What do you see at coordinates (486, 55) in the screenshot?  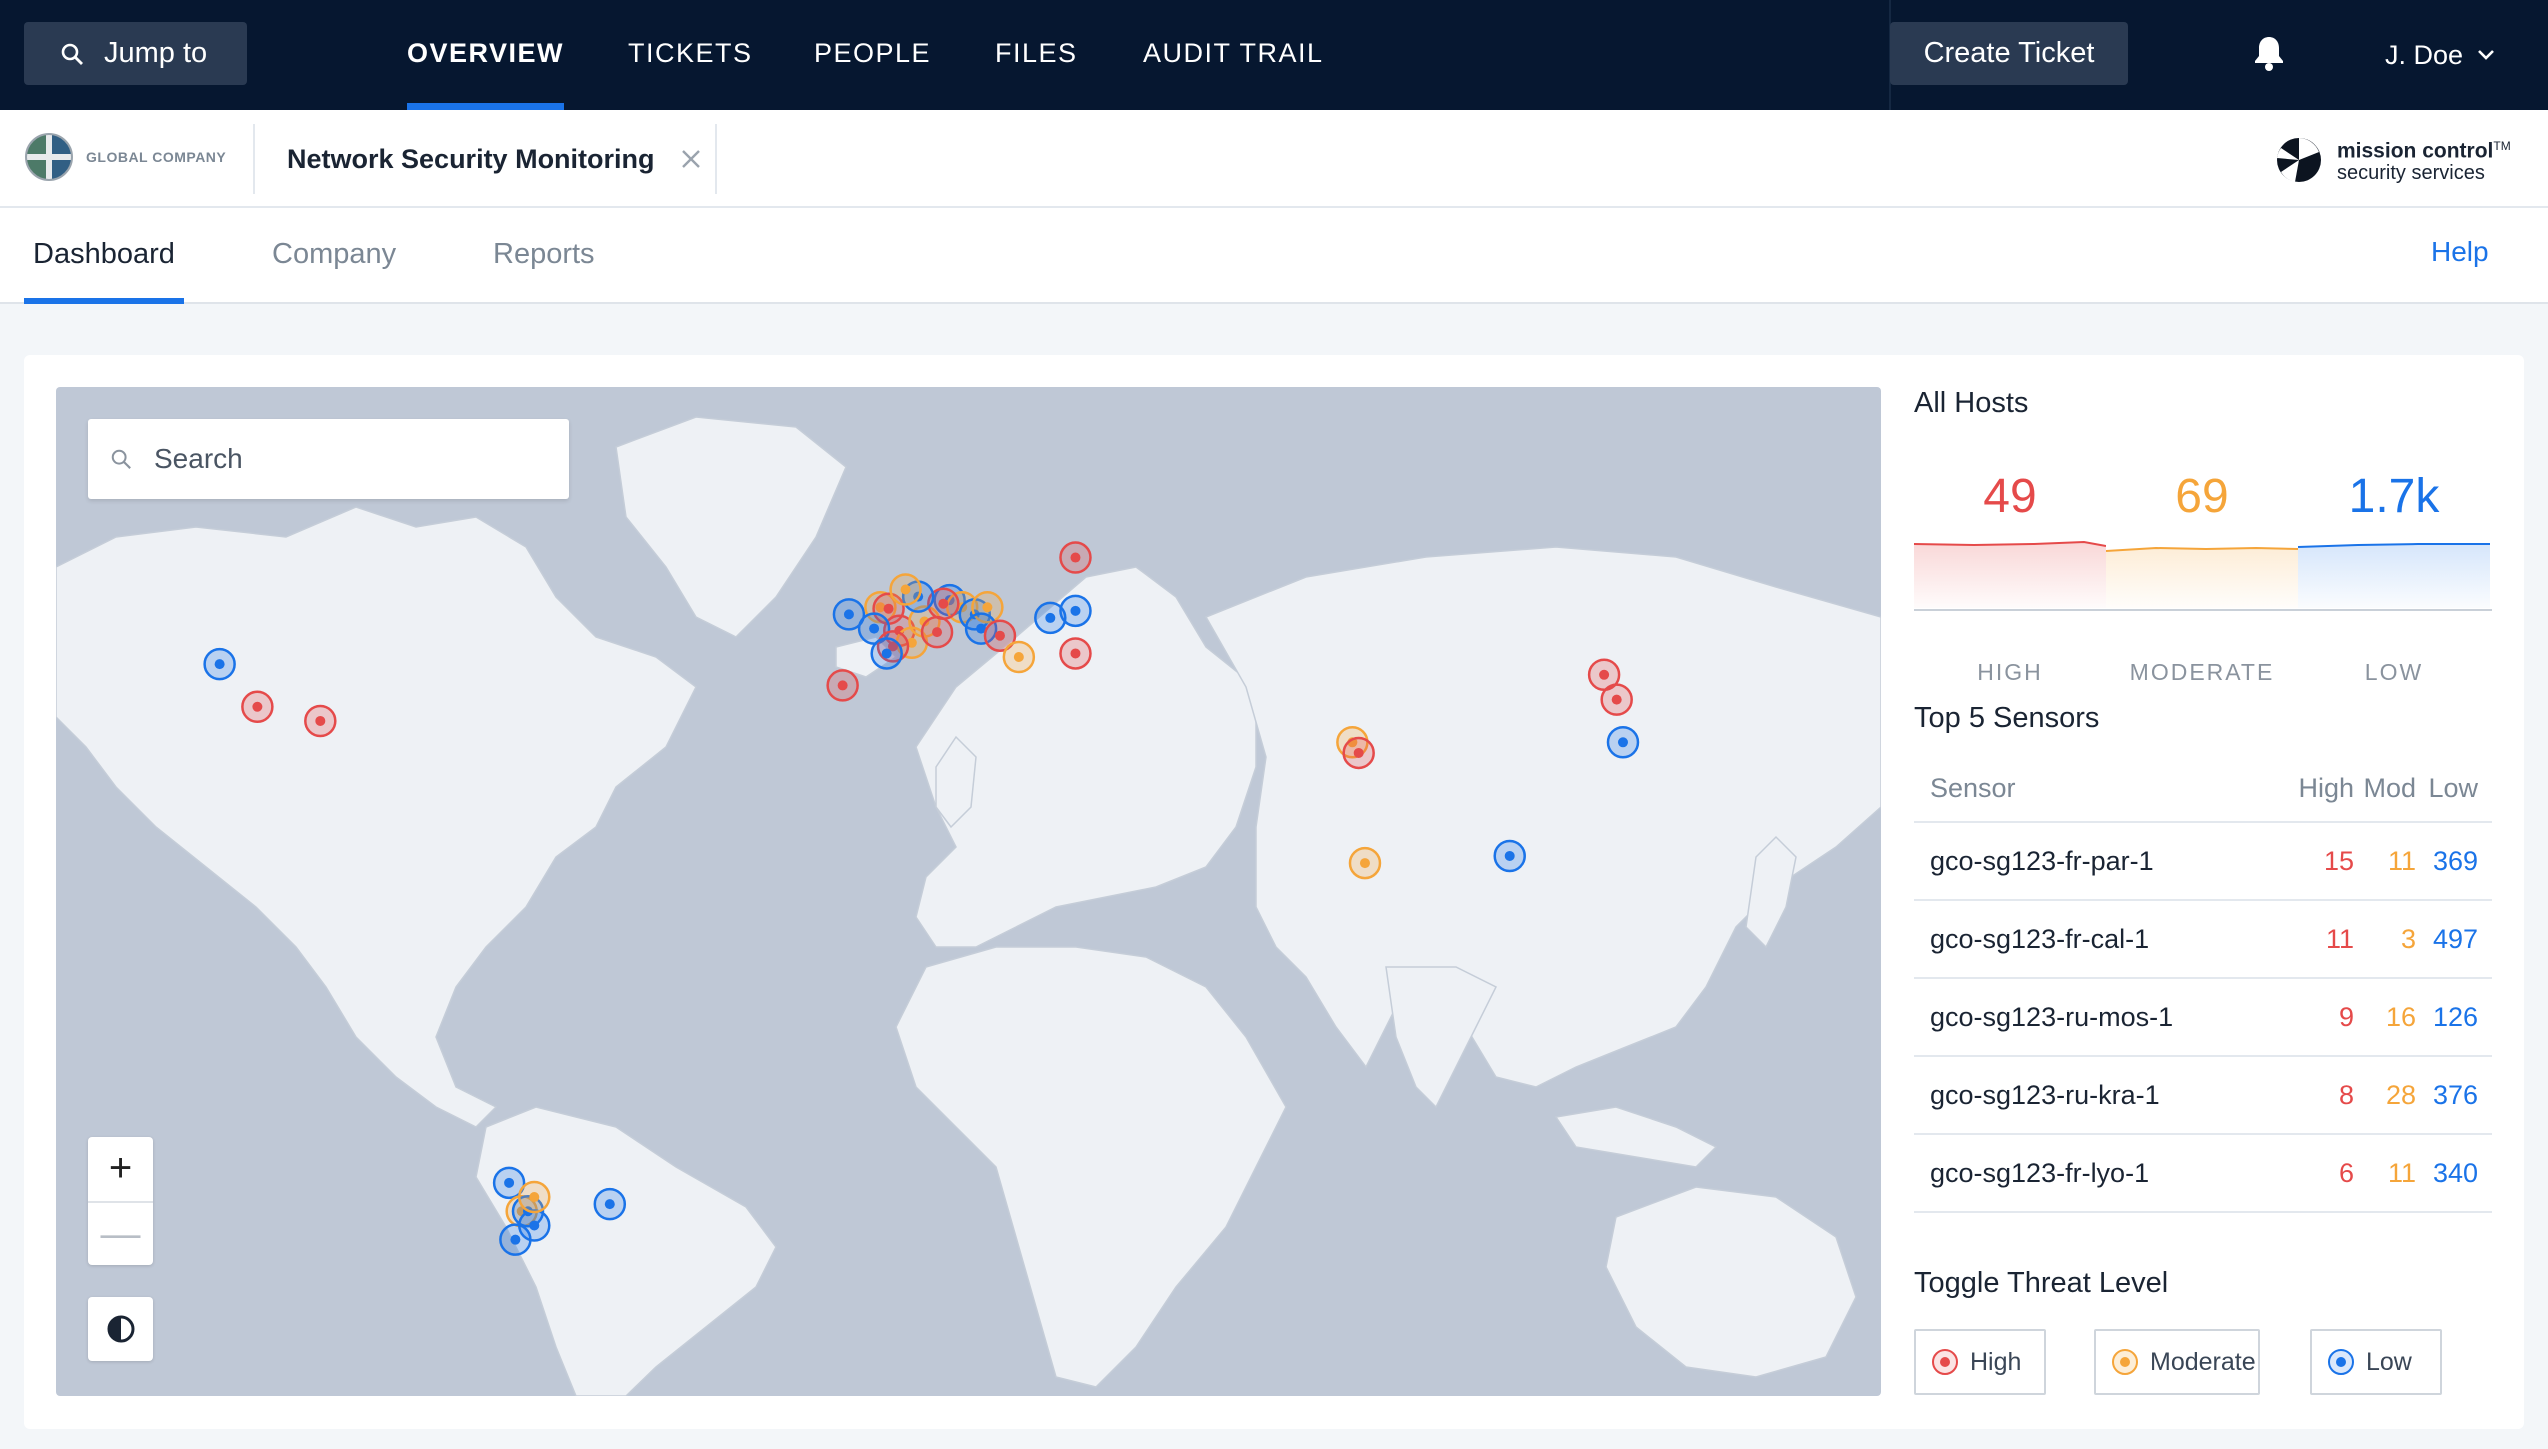 I see `nav-overview: OVERVIEW` at bounding box center [486, 55].